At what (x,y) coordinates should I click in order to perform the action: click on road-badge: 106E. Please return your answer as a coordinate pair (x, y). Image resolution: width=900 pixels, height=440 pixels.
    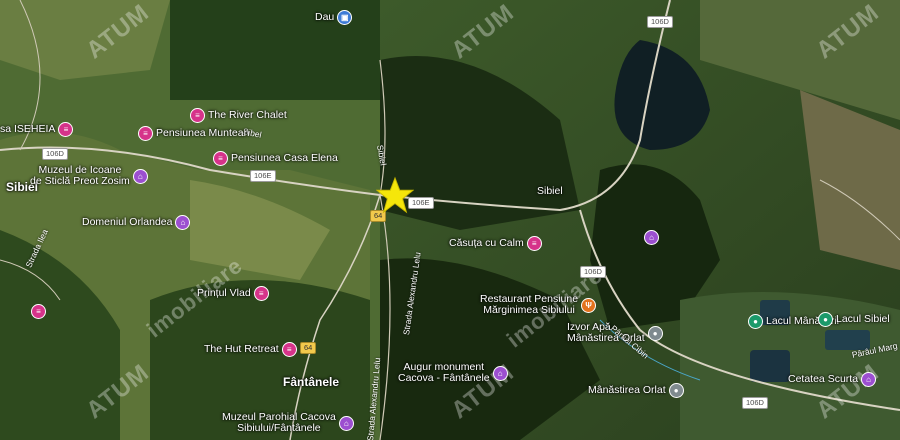
    Looking at the image, I should click on (263, 176).